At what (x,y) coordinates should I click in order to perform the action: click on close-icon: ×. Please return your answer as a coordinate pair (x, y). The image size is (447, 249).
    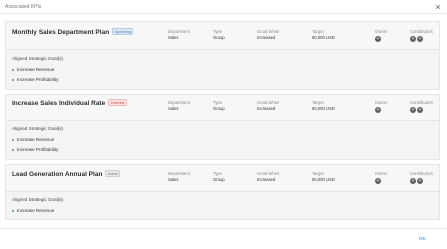
    Looking at the image, I should click on (438, 7).